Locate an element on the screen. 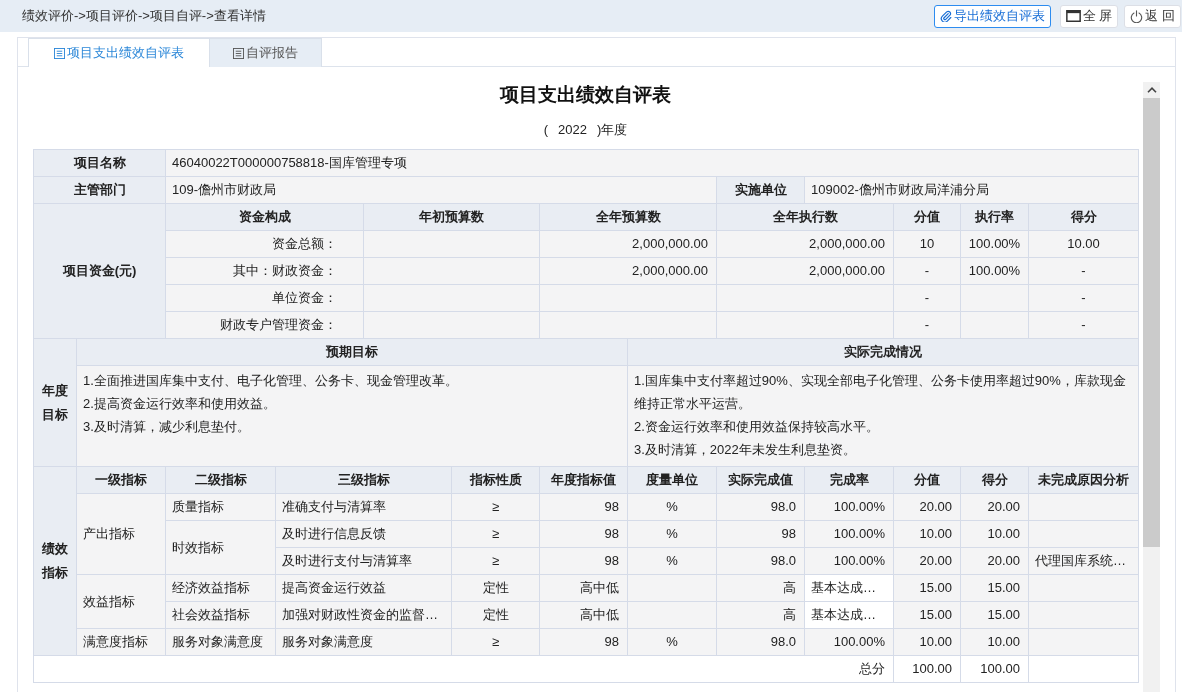 The width and height of the screenshot is (1182, 692). goal-item: 3.及时清算，2022年未发生利息垫资。 is located at coordinates (745, 450).